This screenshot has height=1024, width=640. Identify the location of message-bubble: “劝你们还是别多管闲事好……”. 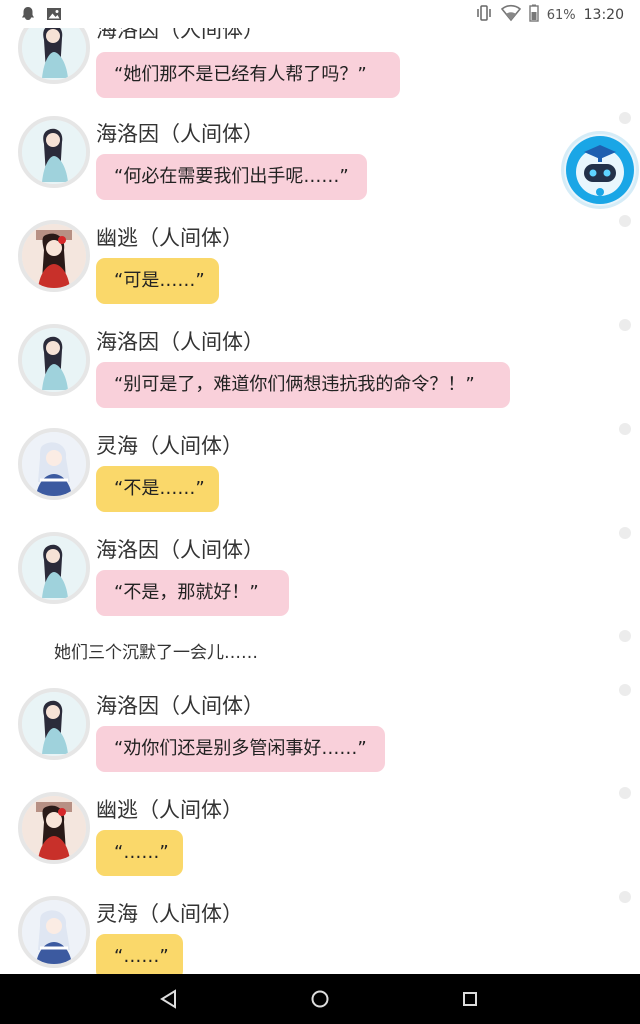
(240, 749).